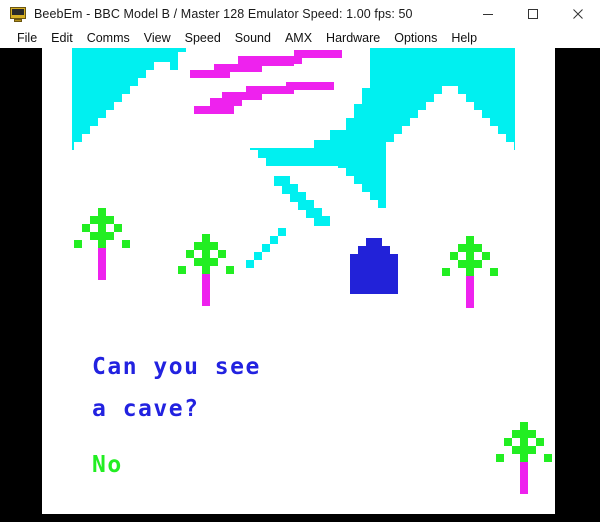 The height and width of the screenshot is (522, 600). I want to click on prompt-line-2: a cave?, so click(146, 409).